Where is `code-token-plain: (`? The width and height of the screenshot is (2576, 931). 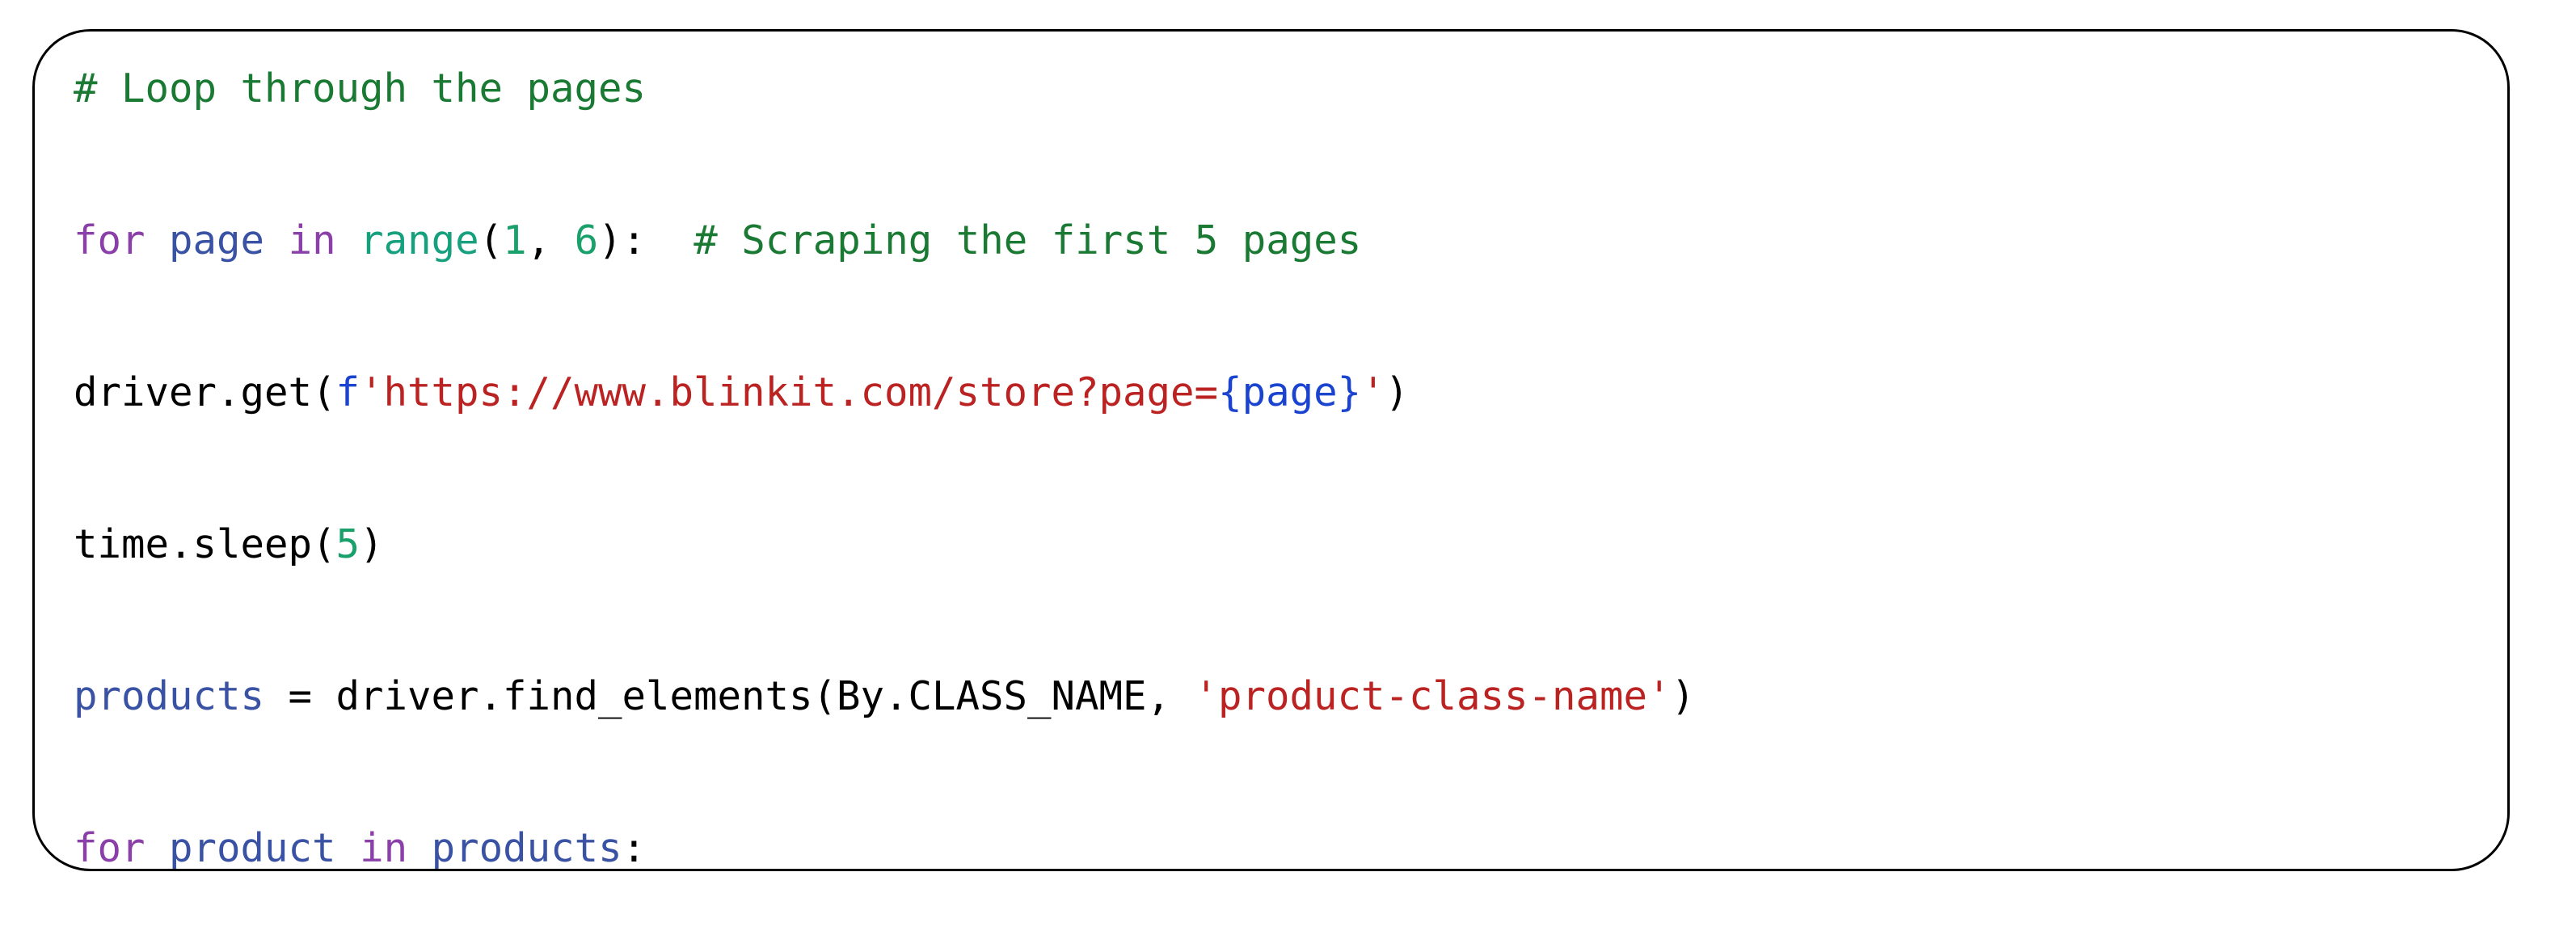
code-token-plain: ( is located at coordinates (492, 240).